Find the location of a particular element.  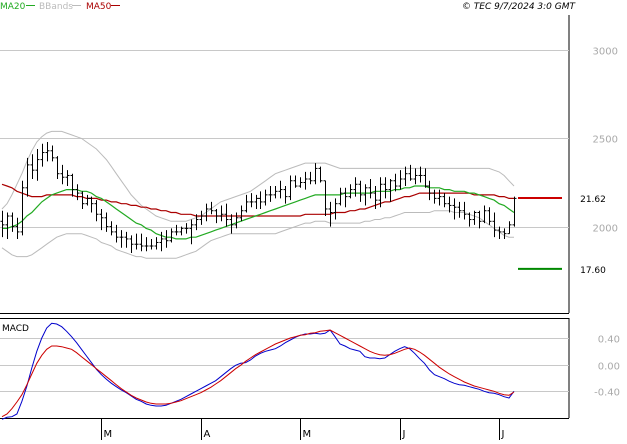

legend-bbands-label: BBands is located at coordinates (56, 7).